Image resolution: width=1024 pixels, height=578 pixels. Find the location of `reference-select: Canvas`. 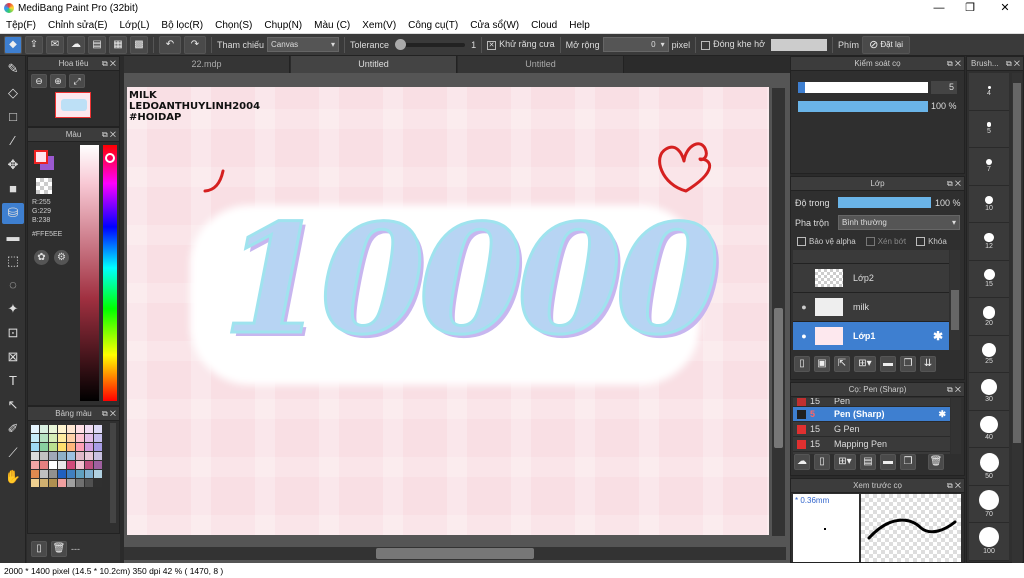

reference-select: Canvas is located at coordinates (303, 44).